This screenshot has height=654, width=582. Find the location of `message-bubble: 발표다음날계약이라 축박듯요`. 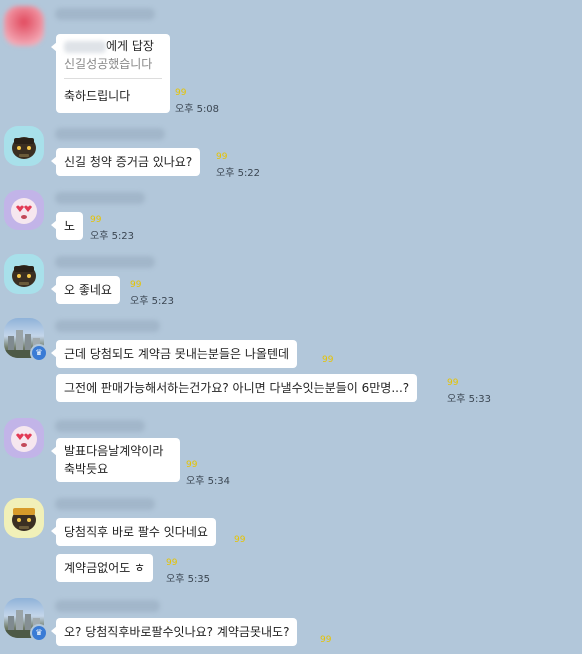

message-bubble: 발표다음날계약이라 축박듯요 is located at coordinates (115, 460).